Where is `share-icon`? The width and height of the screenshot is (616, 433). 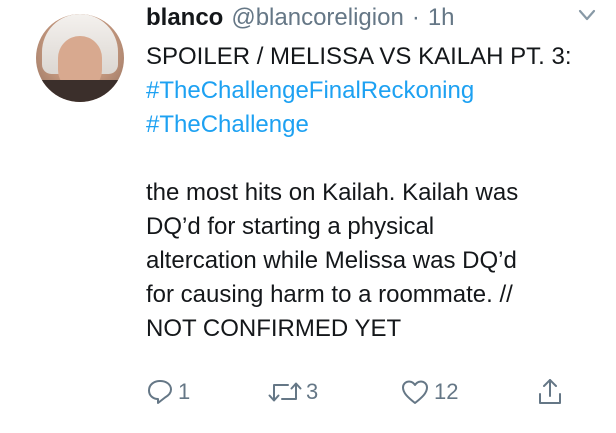
share-icon is located at coordinates (550, 391).